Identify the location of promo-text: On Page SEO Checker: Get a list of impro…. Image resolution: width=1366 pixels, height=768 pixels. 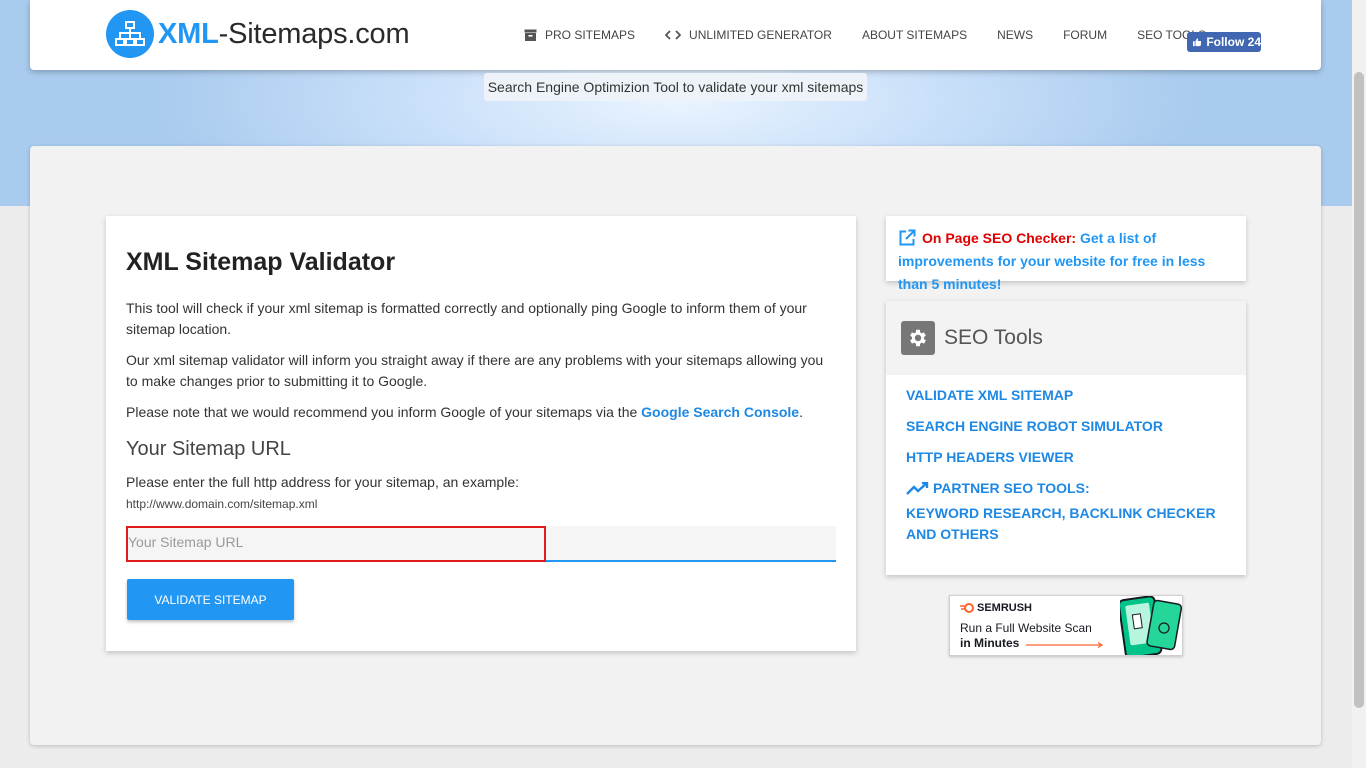
(1068, 261).